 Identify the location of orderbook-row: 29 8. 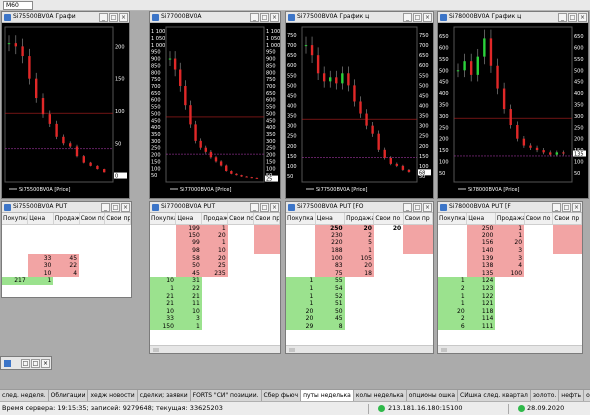
(359, 326).